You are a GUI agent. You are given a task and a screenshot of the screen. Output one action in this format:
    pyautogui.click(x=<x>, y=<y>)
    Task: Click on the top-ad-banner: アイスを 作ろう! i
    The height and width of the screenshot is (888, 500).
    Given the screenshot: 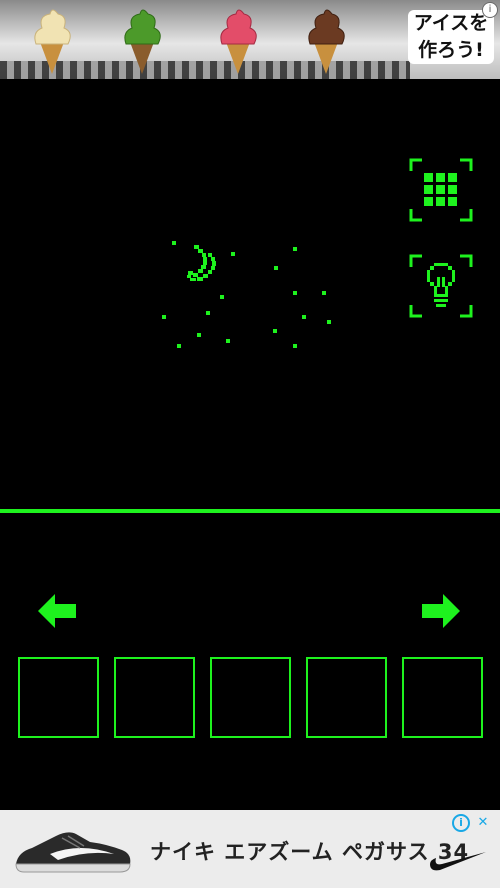 What is the action you would take?
    pyautogui.click(x=250, y=39)
    